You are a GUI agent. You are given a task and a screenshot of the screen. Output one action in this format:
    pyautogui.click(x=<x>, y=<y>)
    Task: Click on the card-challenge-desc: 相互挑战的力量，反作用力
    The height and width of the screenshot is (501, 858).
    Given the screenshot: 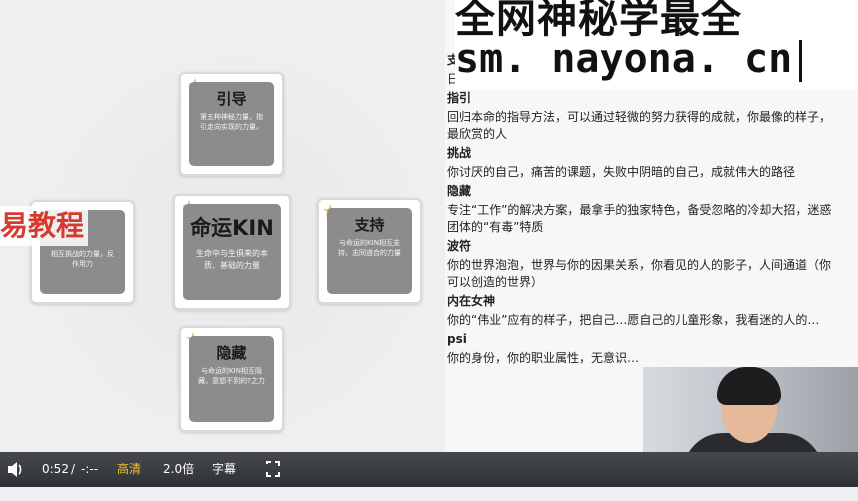 What is the action you would take?
    pyautogui.click(x=82, y=259)
    